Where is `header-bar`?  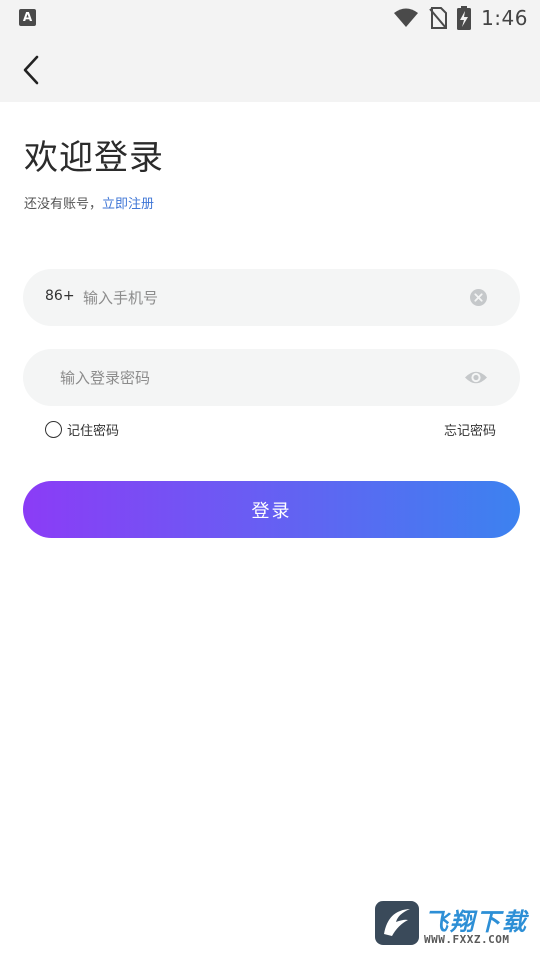 header-bar is located at coordinates (270, 69).